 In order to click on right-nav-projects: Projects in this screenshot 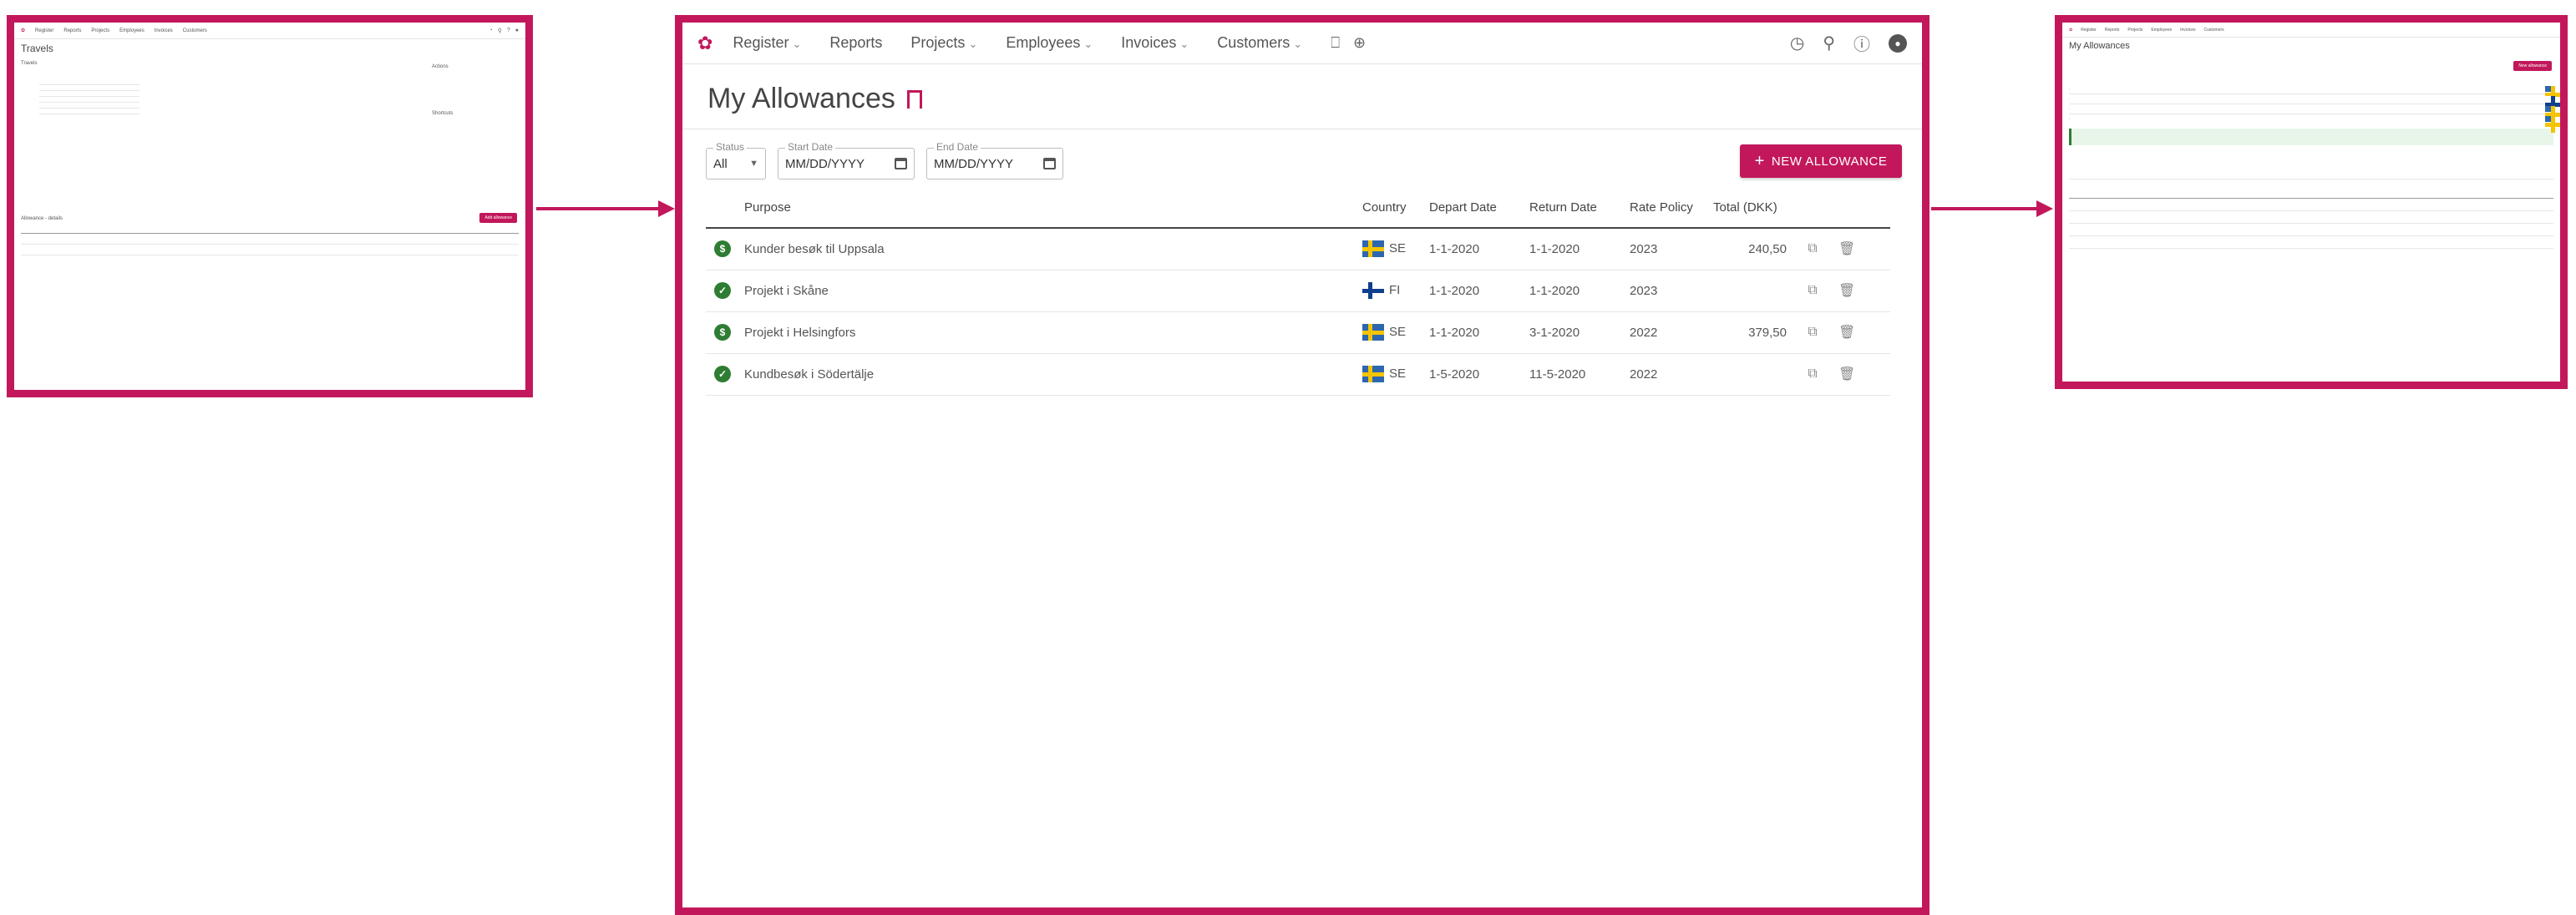, I will do `click(2134, 30)`.